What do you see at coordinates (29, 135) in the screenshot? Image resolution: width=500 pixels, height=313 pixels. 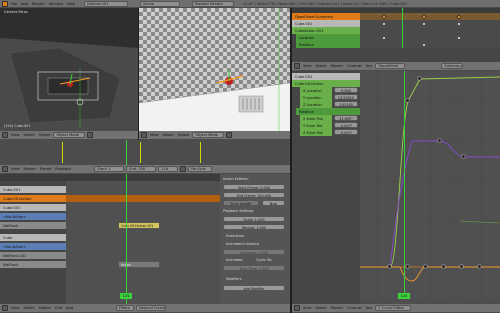 I see `viewport-menu-select: Select` at bounding box center [29, 135].